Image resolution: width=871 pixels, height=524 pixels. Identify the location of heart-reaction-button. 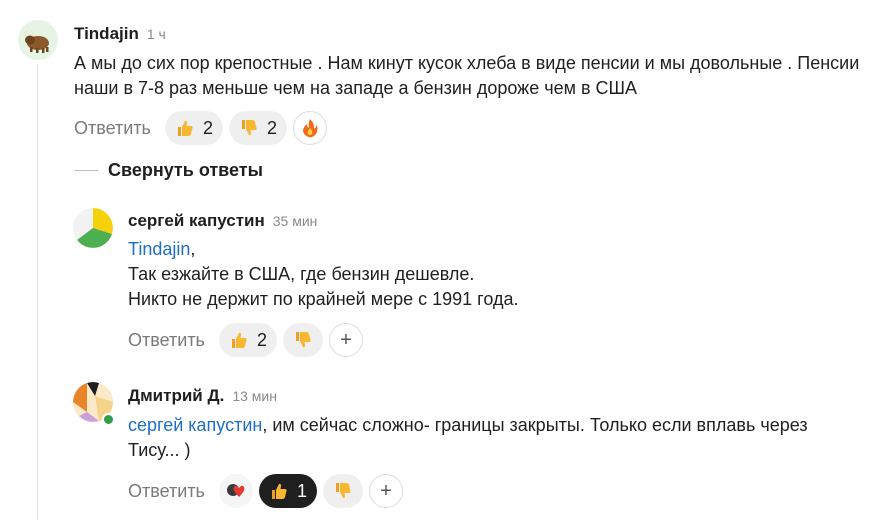
(235, 491).